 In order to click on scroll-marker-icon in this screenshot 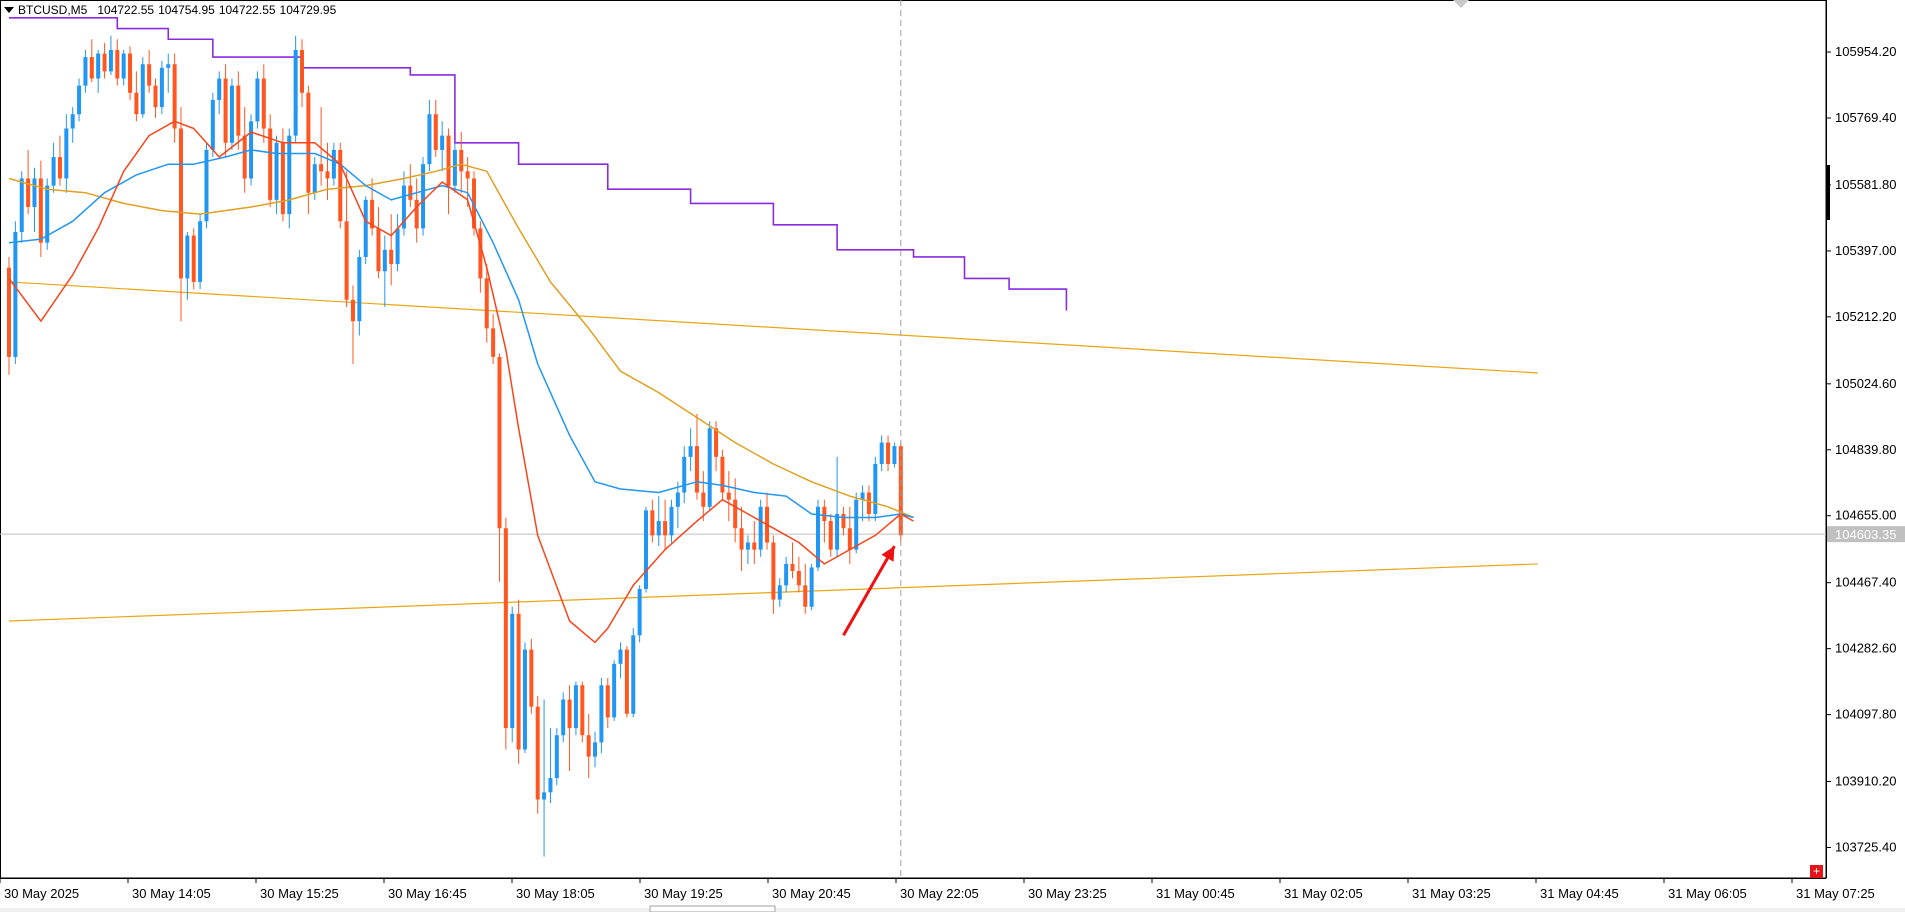, I will do `click(1461, 4)`.